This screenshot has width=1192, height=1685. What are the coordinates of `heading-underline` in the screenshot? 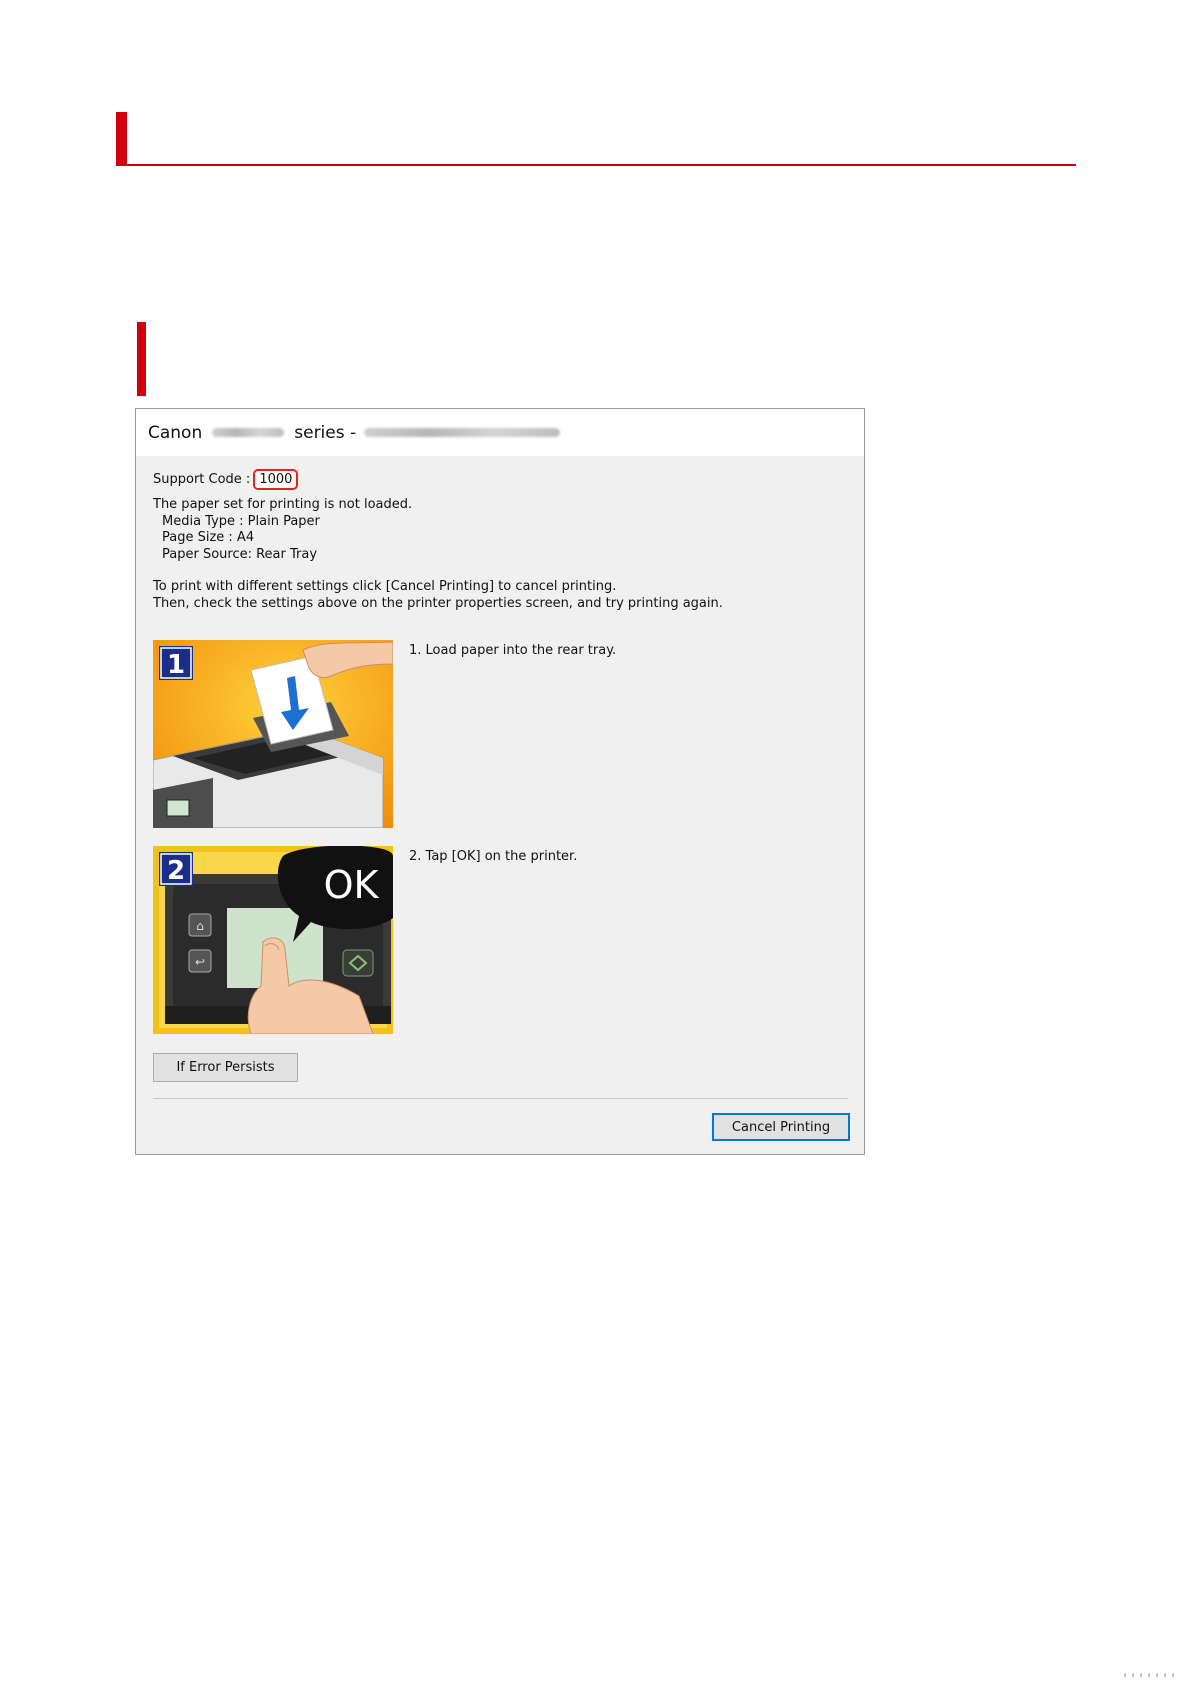 It's located at (596, 165).